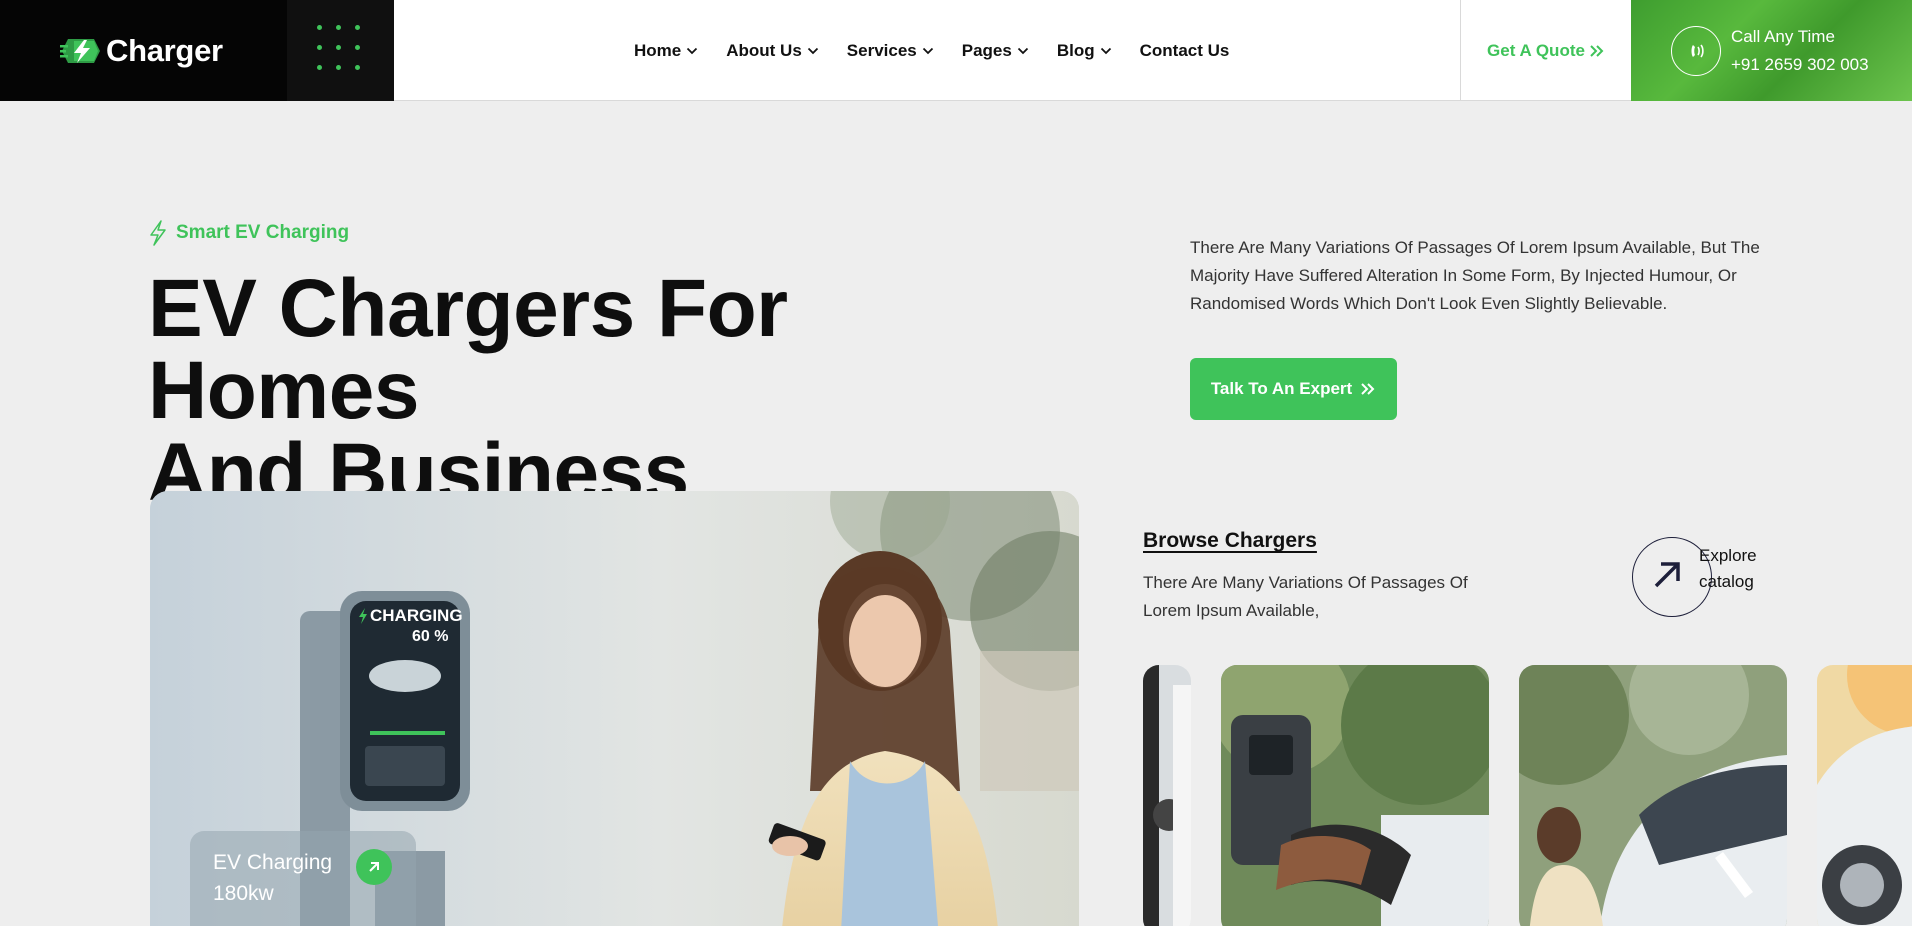  Describe the element at coordinates (430, 636) in the screenshot. I see `charger-screen-percent: 60 %` at that location.